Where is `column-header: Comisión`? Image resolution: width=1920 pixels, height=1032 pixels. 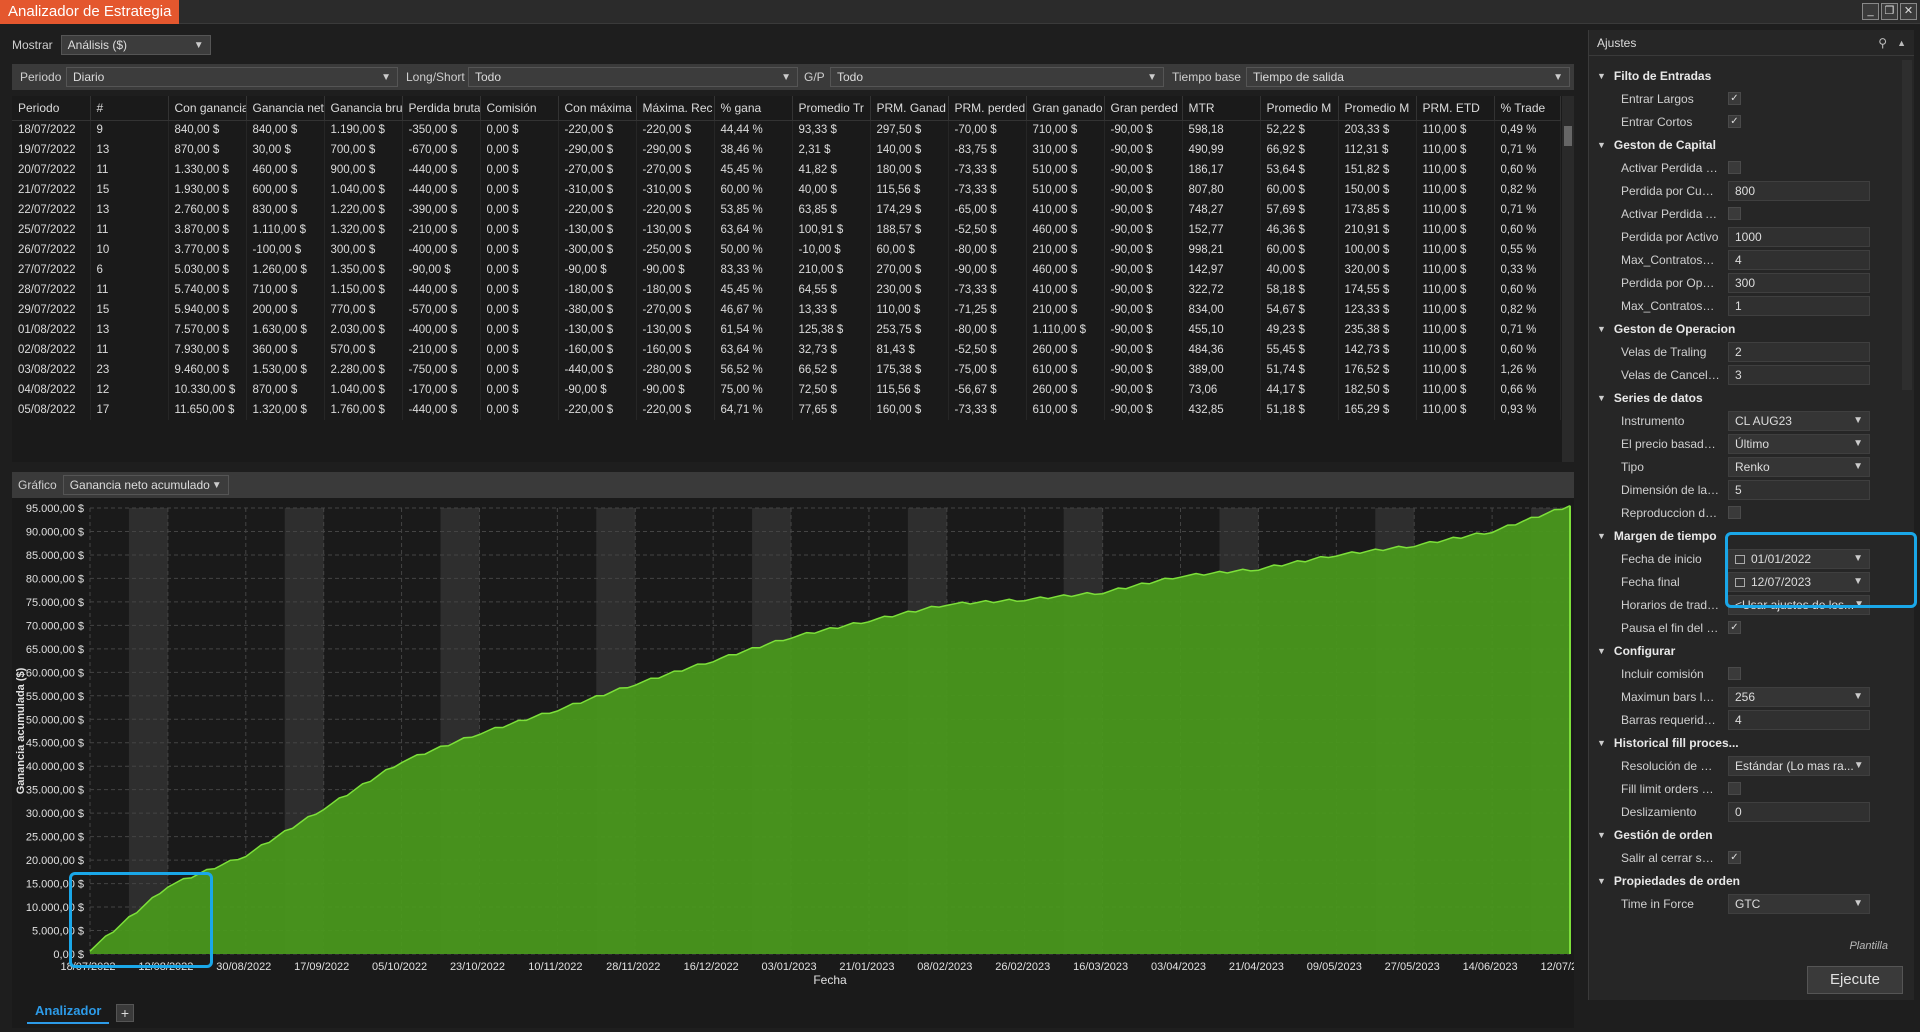
column-header: Comisión is located at coordinates (519, 108).